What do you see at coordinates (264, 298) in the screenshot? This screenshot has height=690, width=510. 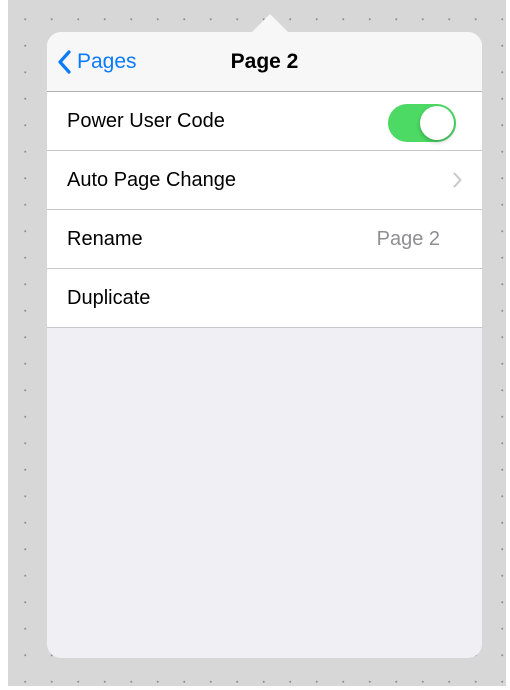 I see `row-duplicate: Duplicate` at bounding box center [264, 298].